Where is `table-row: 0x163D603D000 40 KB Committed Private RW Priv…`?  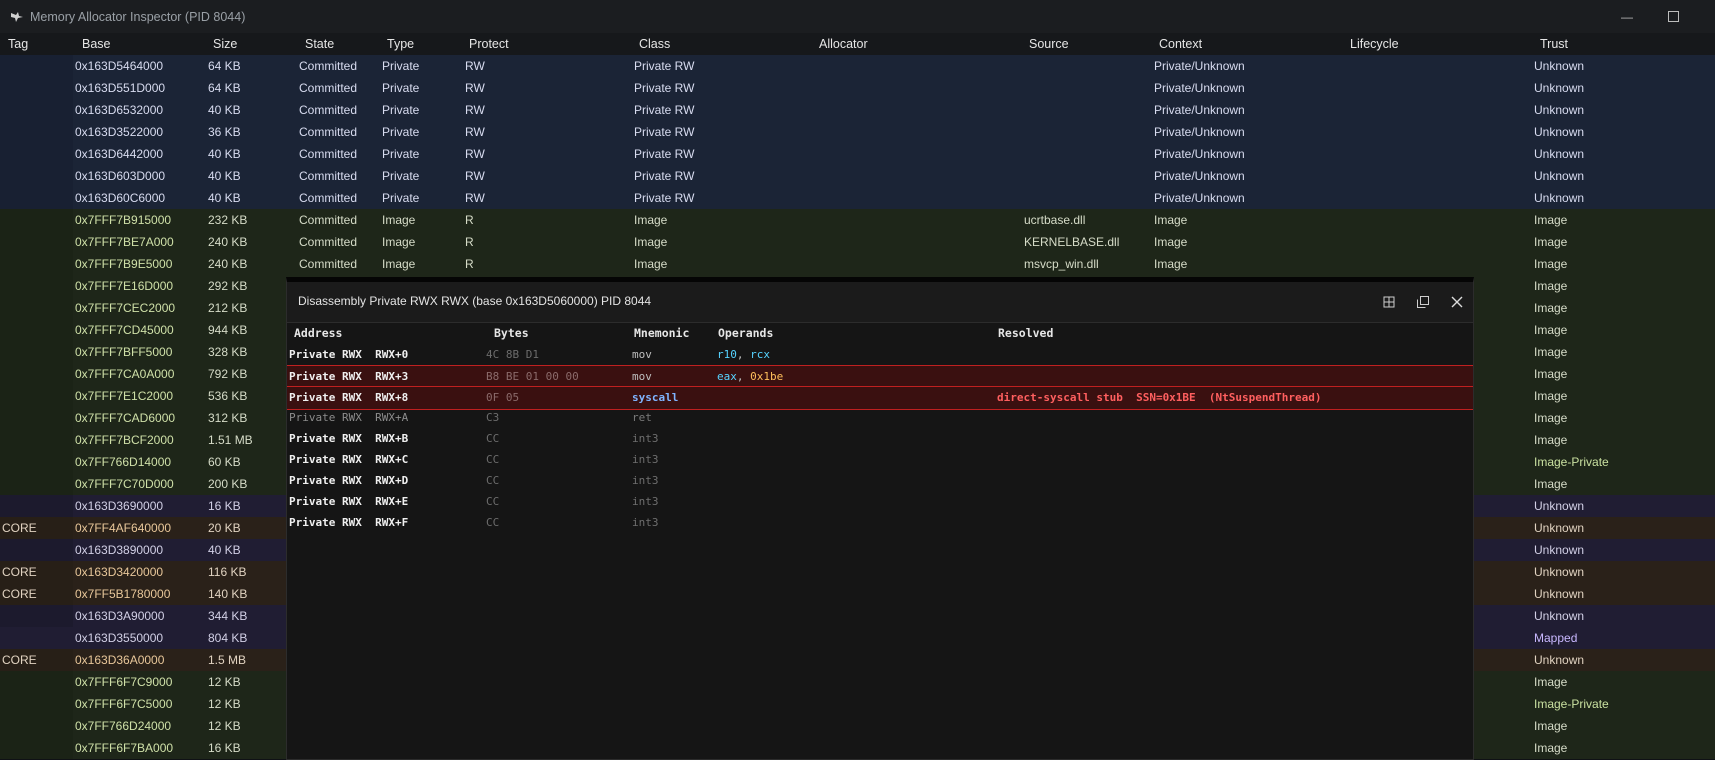 table-row: 0x163D603D000 40 KB Committed Private RW Priv… is located at coordinates (857, 176).